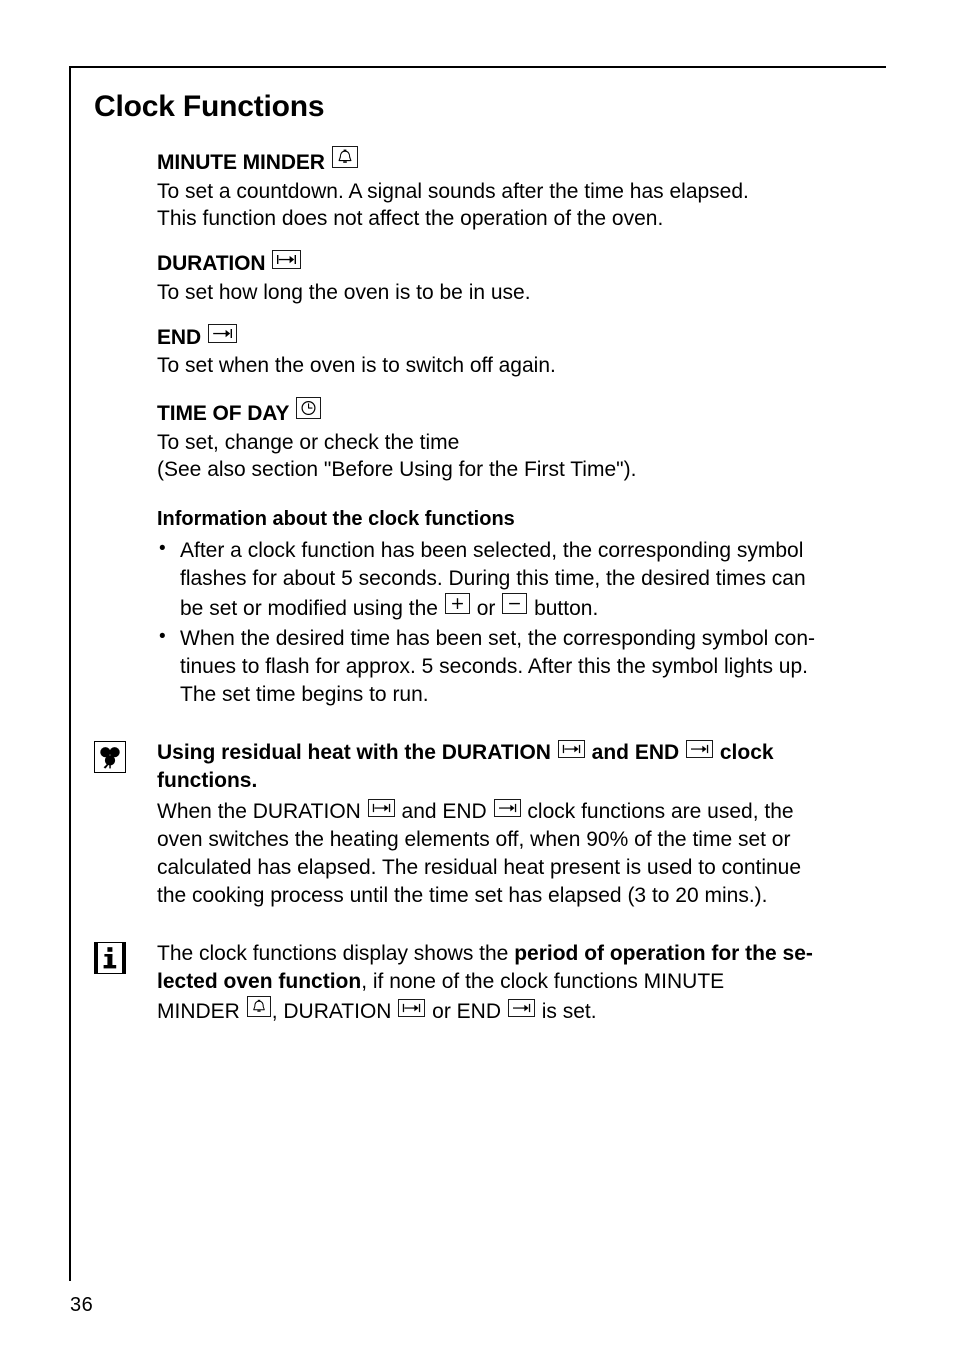 The image size is (954, 1352). What do you see at coordinates (457, 604) in the screenshot?
I see `plus-button-icon` at bounding box center [457, 604].